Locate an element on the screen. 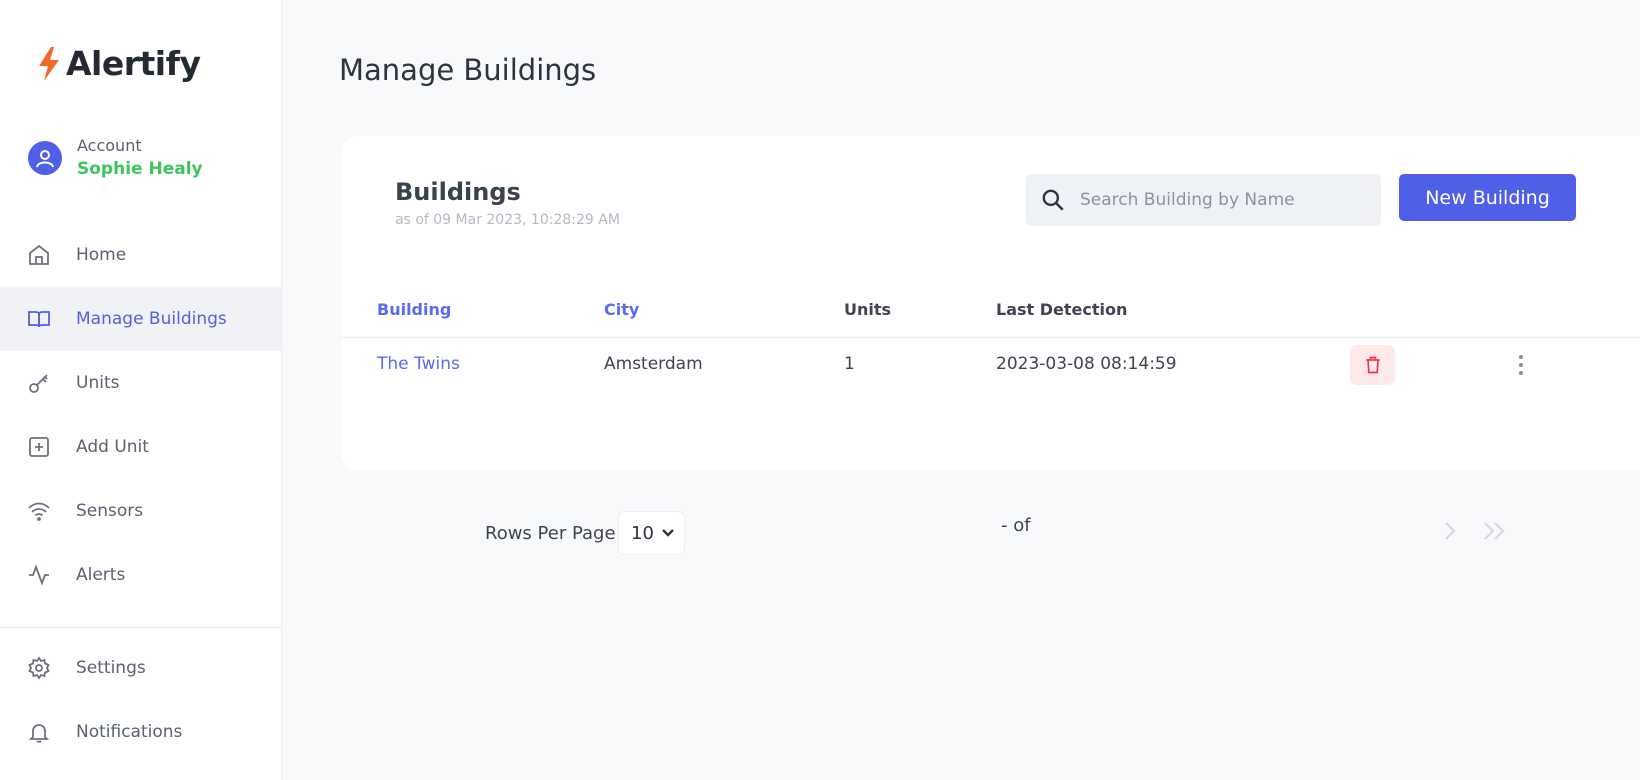  cell-city: Amsterdam is located at coordinates (653, 364).